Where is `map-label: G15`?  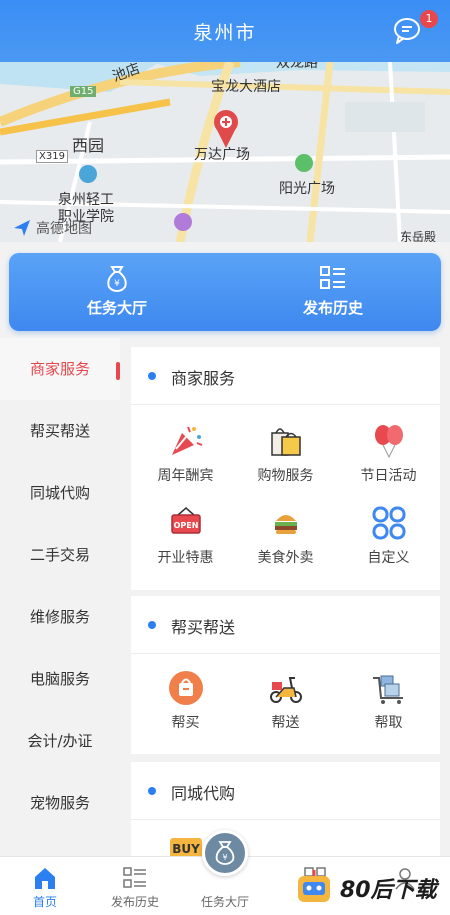 map-label: G15 is located at coordinates (83, 91).